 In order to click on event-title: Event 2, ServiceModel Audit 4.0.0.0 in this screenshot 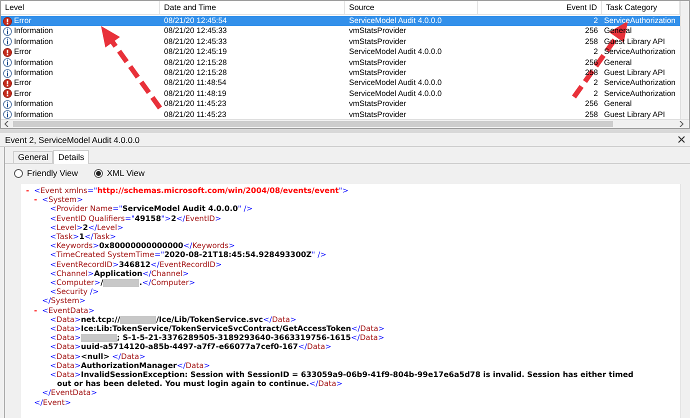, I will do `click(72, 140)`.